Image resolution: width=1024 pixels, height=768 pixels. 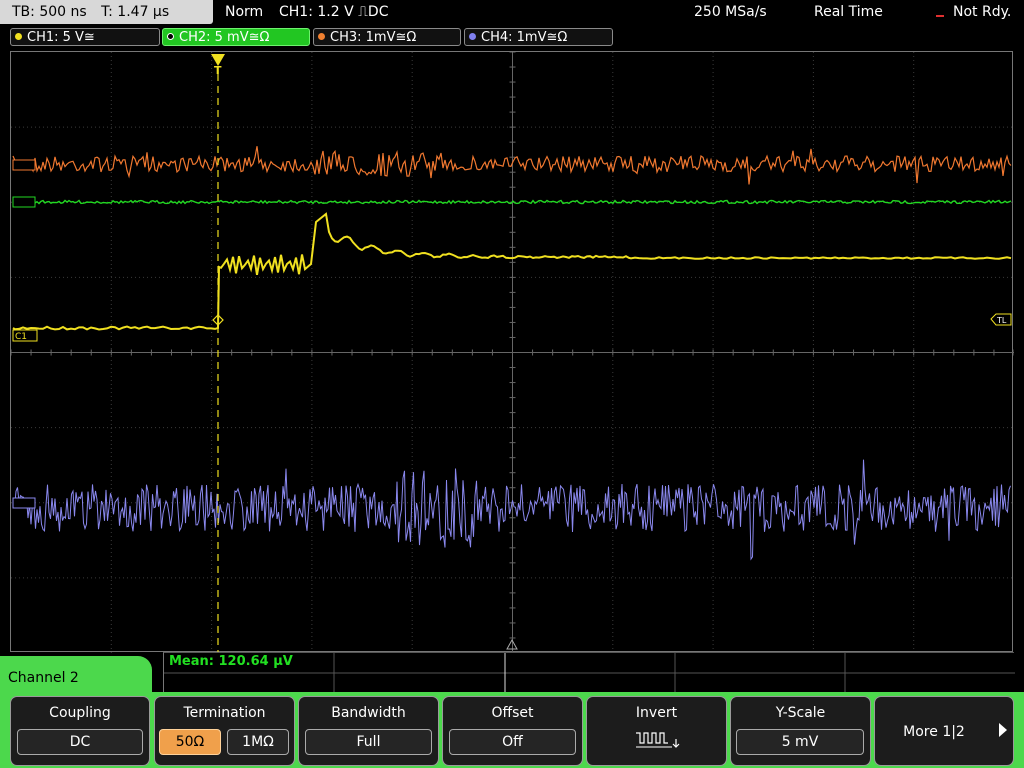 I want to click on trigger-info: CH1: 1.2 V ⎍DC, so click(x=333, y=12).